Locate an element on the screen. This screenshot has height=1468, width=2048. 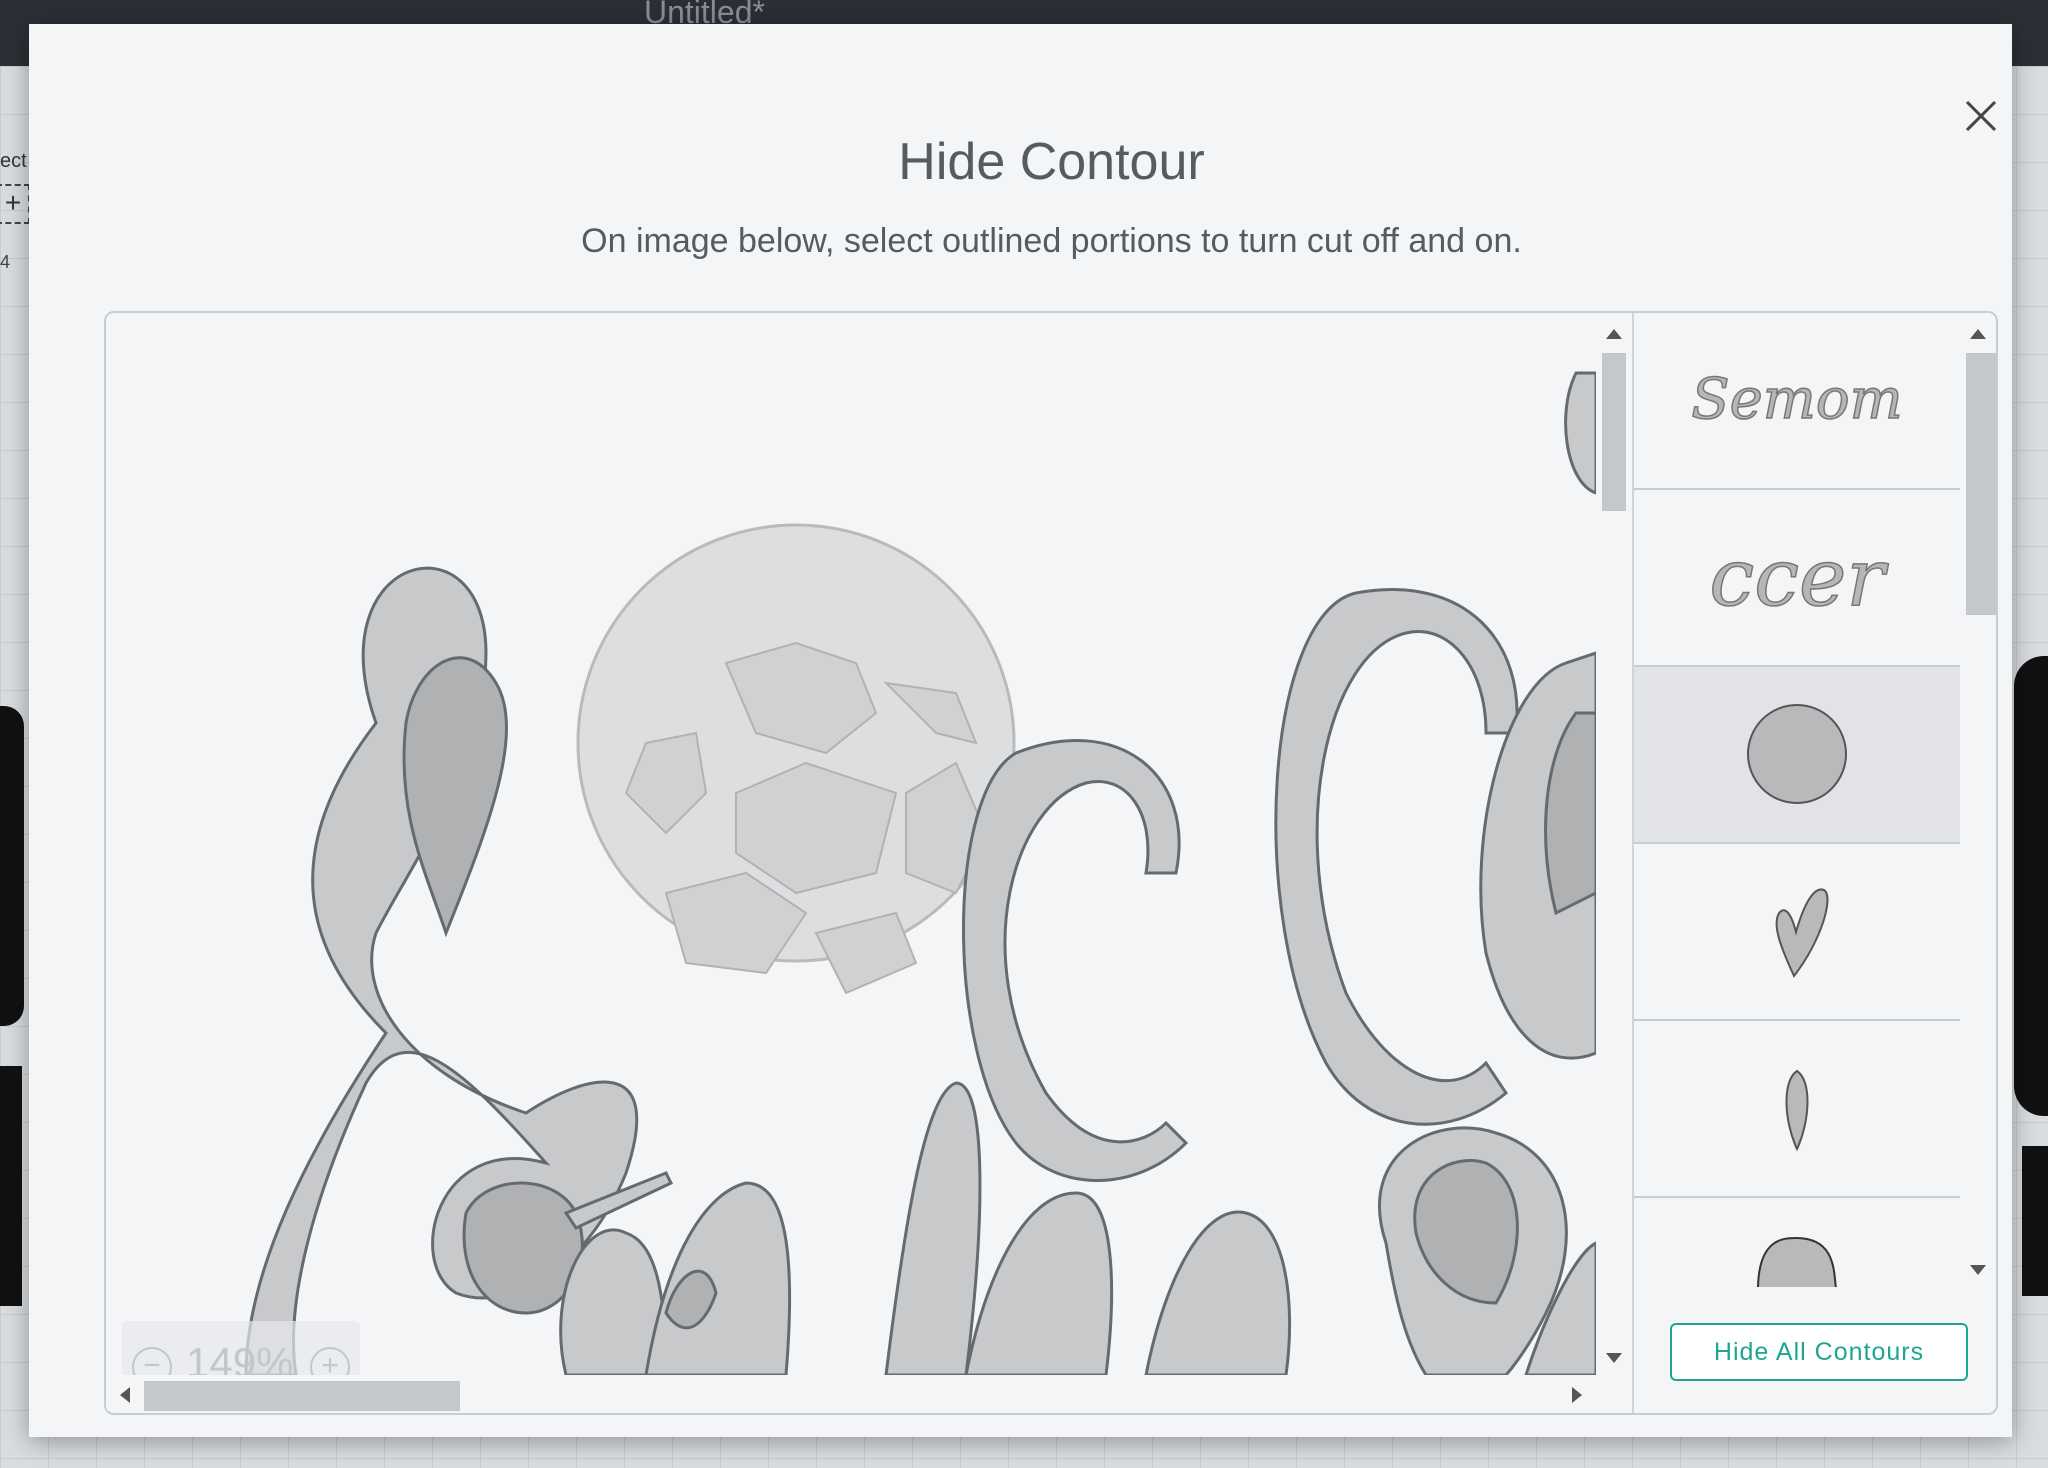
contour-item-drop is located at coordinates (1797, 1109).